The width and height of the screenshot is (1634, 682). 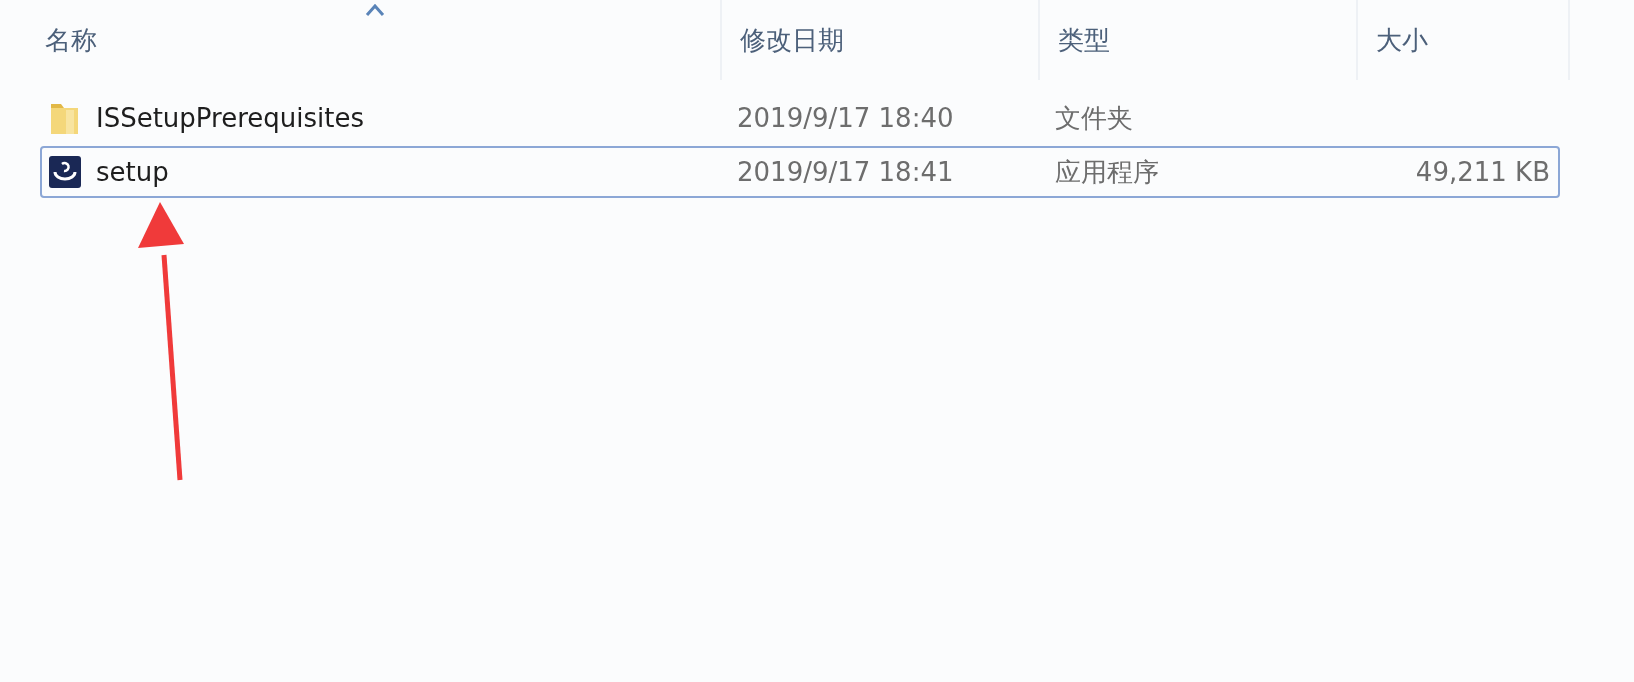 What do you see at coordinates (1483, 172) in the screenshot?
I see `file-size: 49,211 KB` at bounding box center [1483, 172].